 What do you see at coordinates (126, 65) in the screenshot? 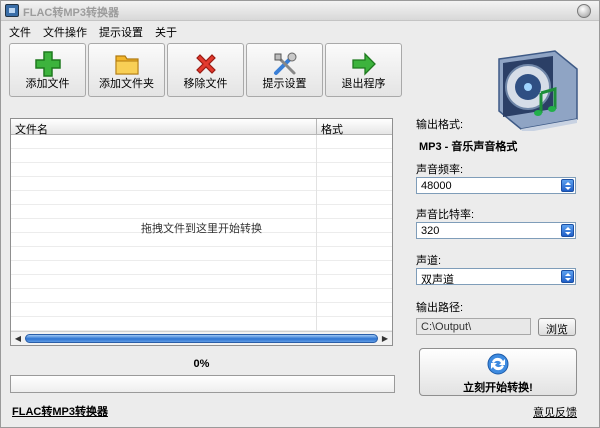
I see `folder-icon` at bounding box center [126, 65].